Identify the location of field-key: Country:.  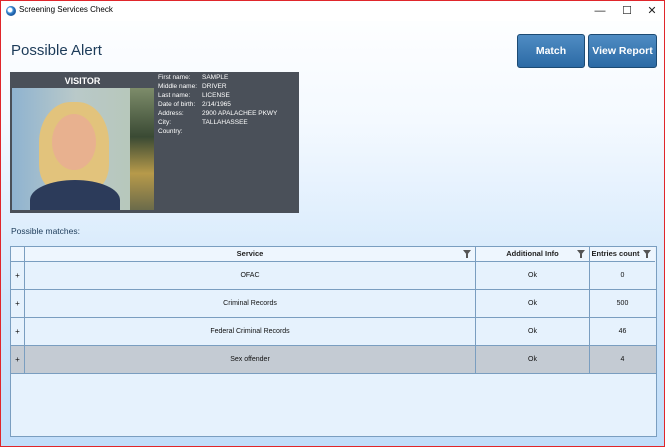
(170, 131).